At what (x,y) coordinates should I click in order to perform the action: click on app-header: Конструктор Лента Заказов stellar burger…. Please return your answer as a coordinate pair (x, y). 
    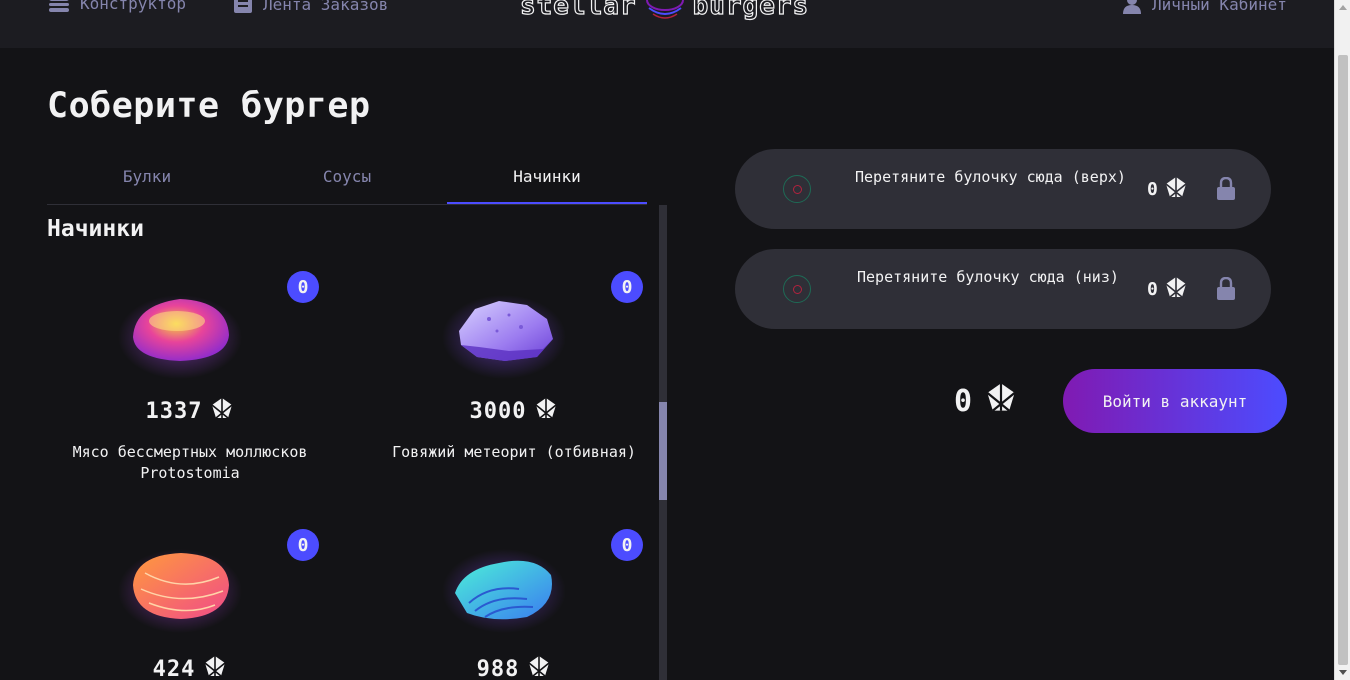
    Looking at the image, I should click on (667, 24).